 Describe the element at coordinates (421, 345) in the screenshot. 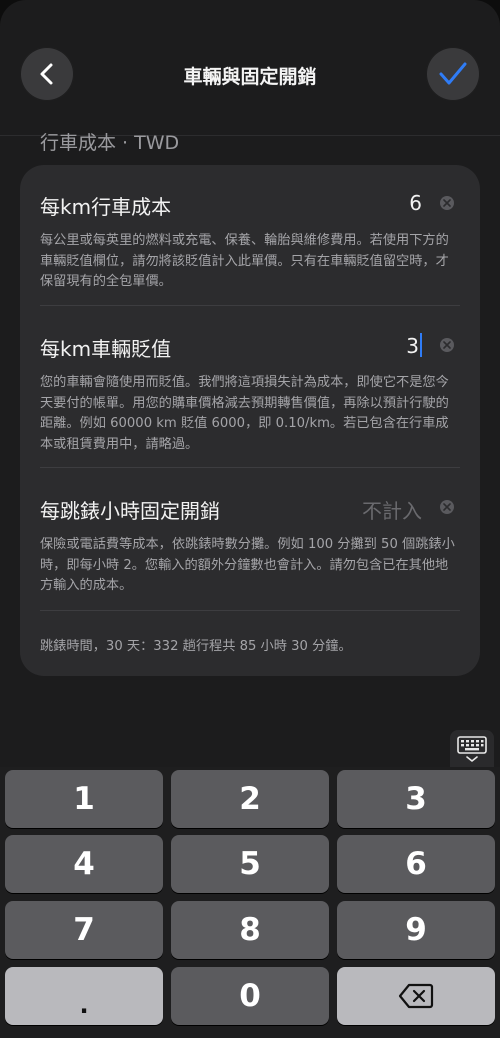

I see `text-caret` at that location.